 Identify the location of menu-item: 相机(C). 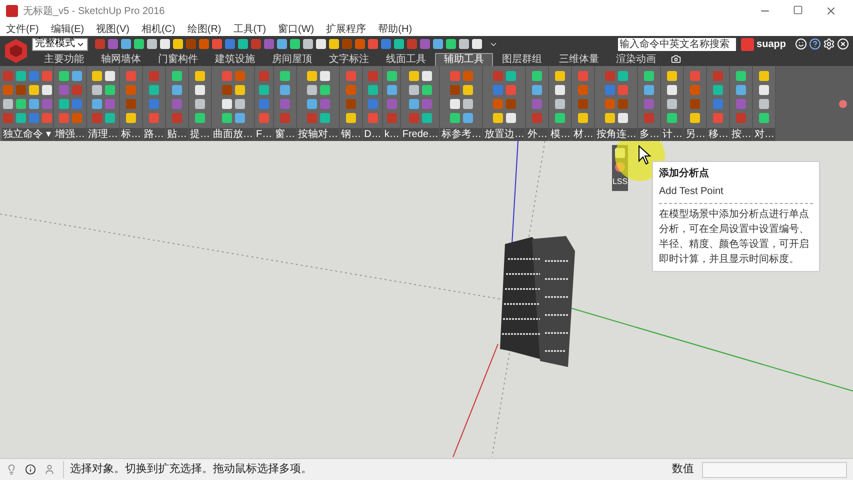
(158, 29).